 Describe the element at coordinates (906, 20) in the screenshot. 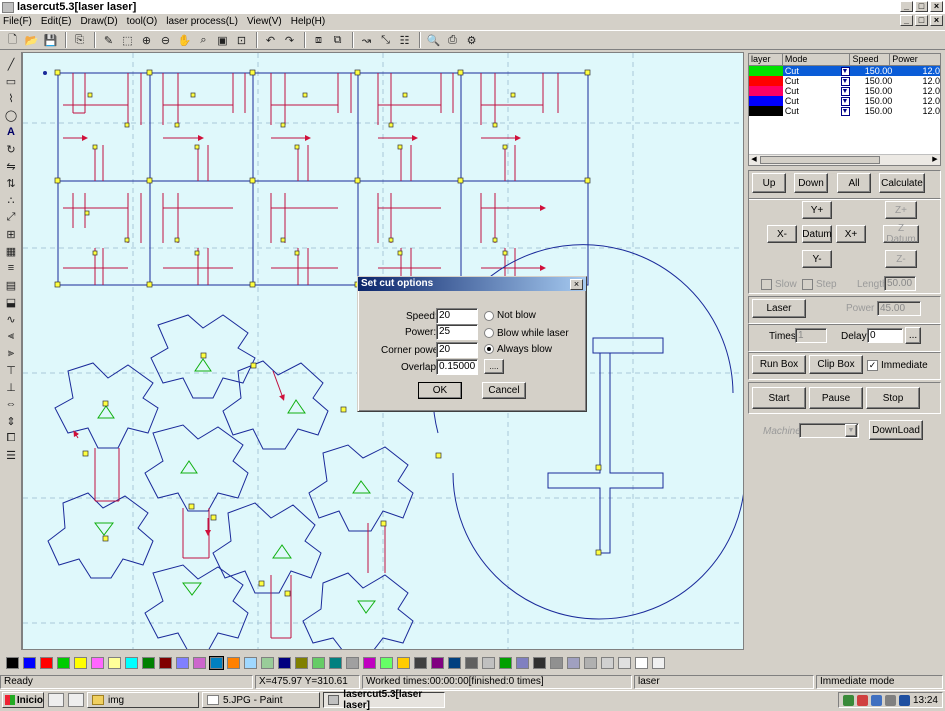

I see `mdi-minimize-button: _` at that location.